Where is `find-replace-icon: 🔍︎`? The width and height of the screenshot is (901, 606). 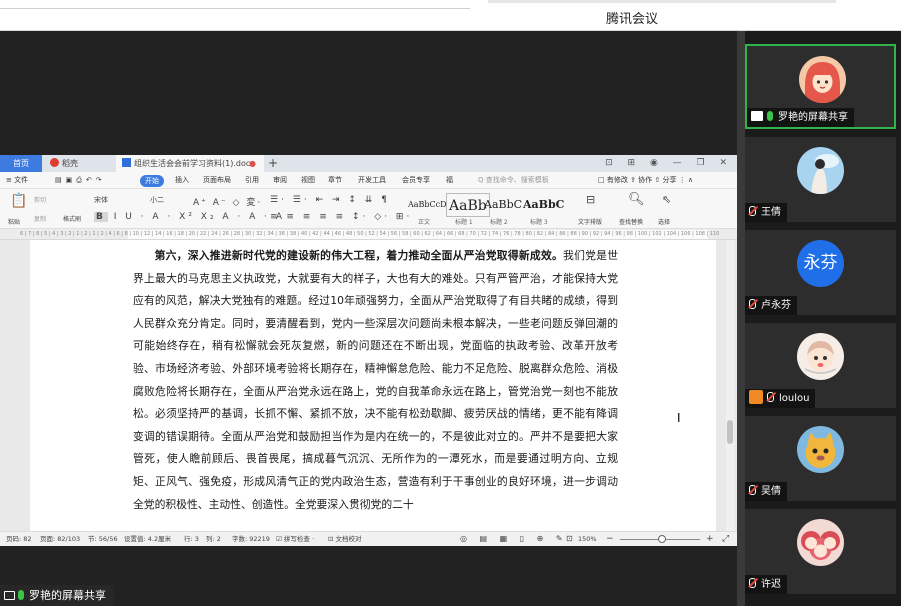
find-replace-icon: 🔍︎ is located at coordinates (636, 199).